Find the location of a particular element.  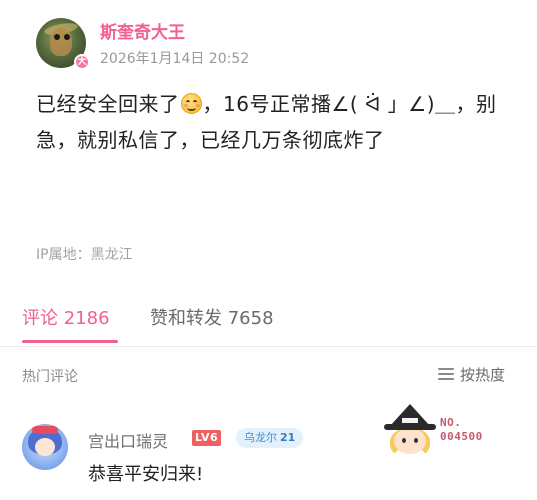

vip-badge-icon: 大 is located at coordinates (82, 62).